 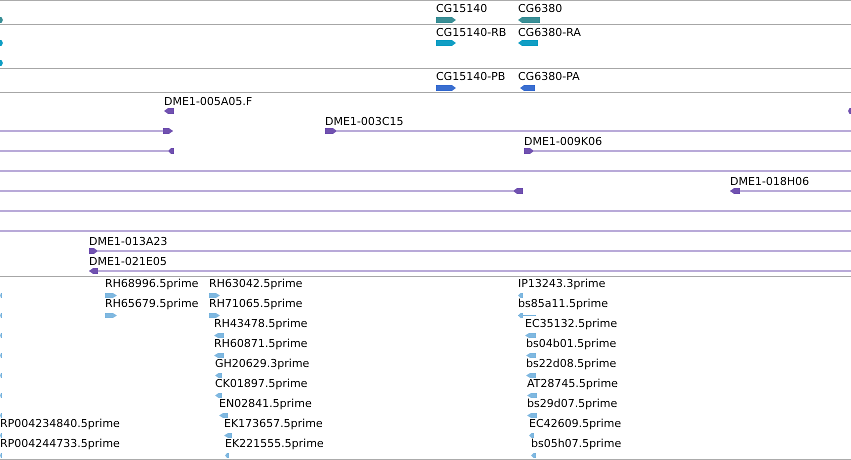 I want to click on feature-label: DME1-021E05, so click(x=128, y=262).